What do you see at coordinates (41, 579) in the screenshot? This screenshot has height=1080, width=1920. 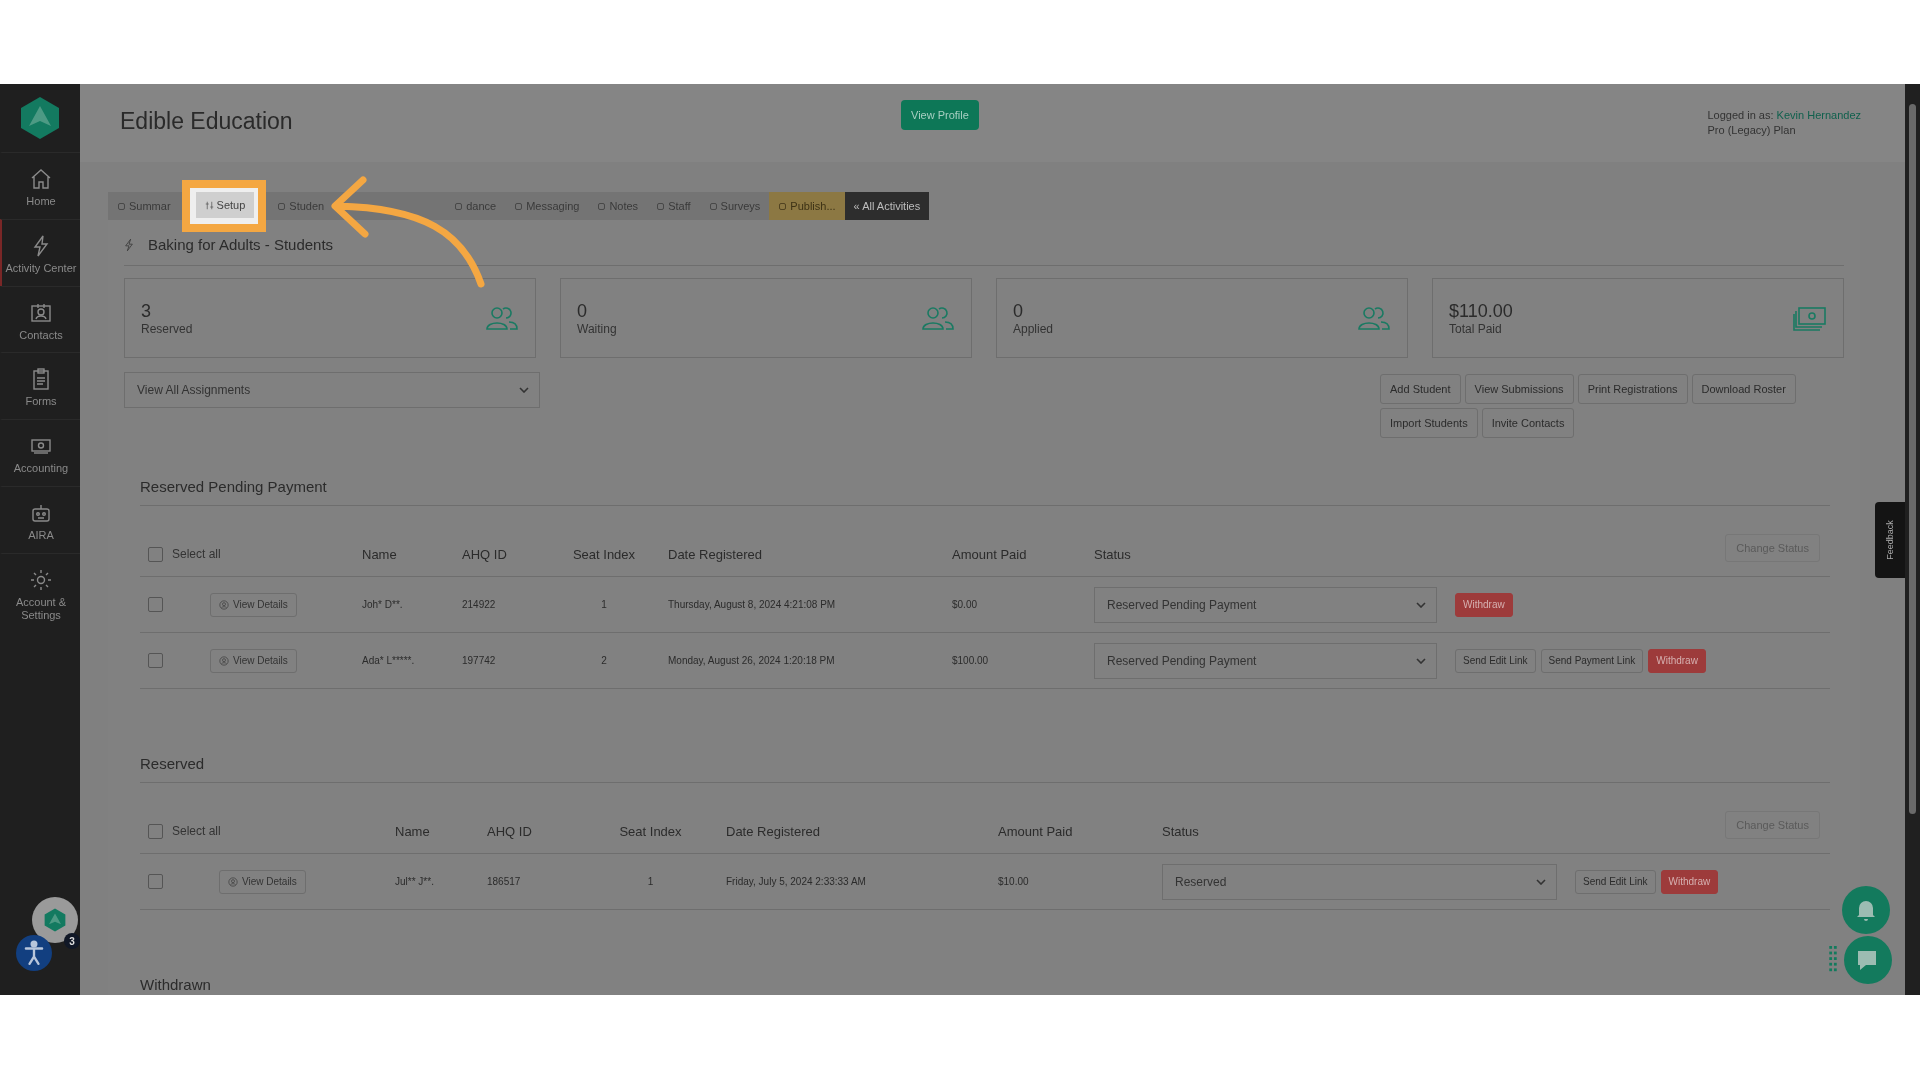 I see `settings-icon` at bounding box center [41, 579].